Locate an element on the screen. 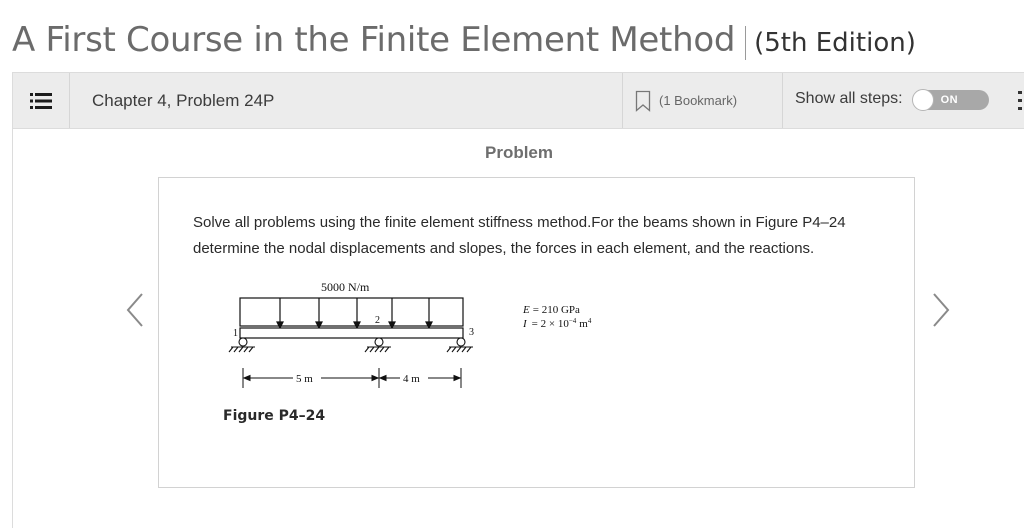 Image resolution: width=1024 pixels, height=528 pixels. node-label-3: 3 is located at coordinates (471, 332).